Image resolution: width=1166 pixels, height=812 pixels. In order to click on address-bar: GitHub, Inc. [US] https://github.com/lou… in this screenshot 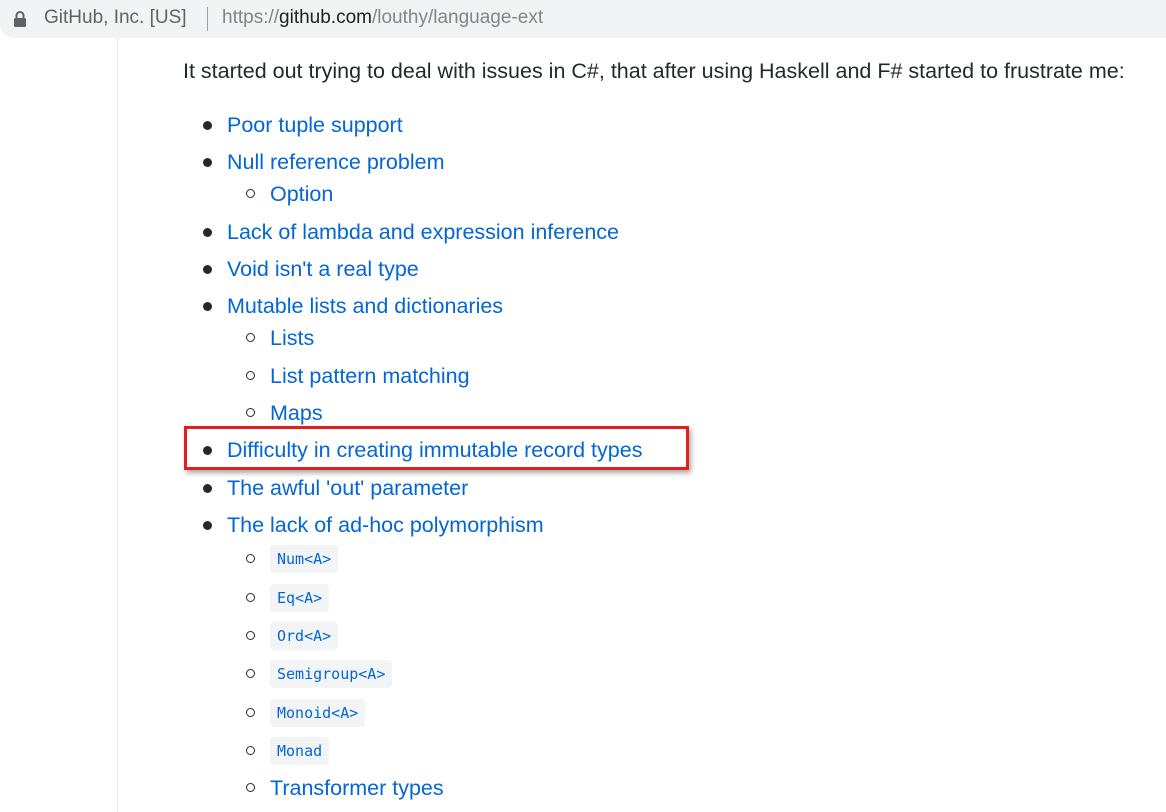, I will do `click(583, 19)`.